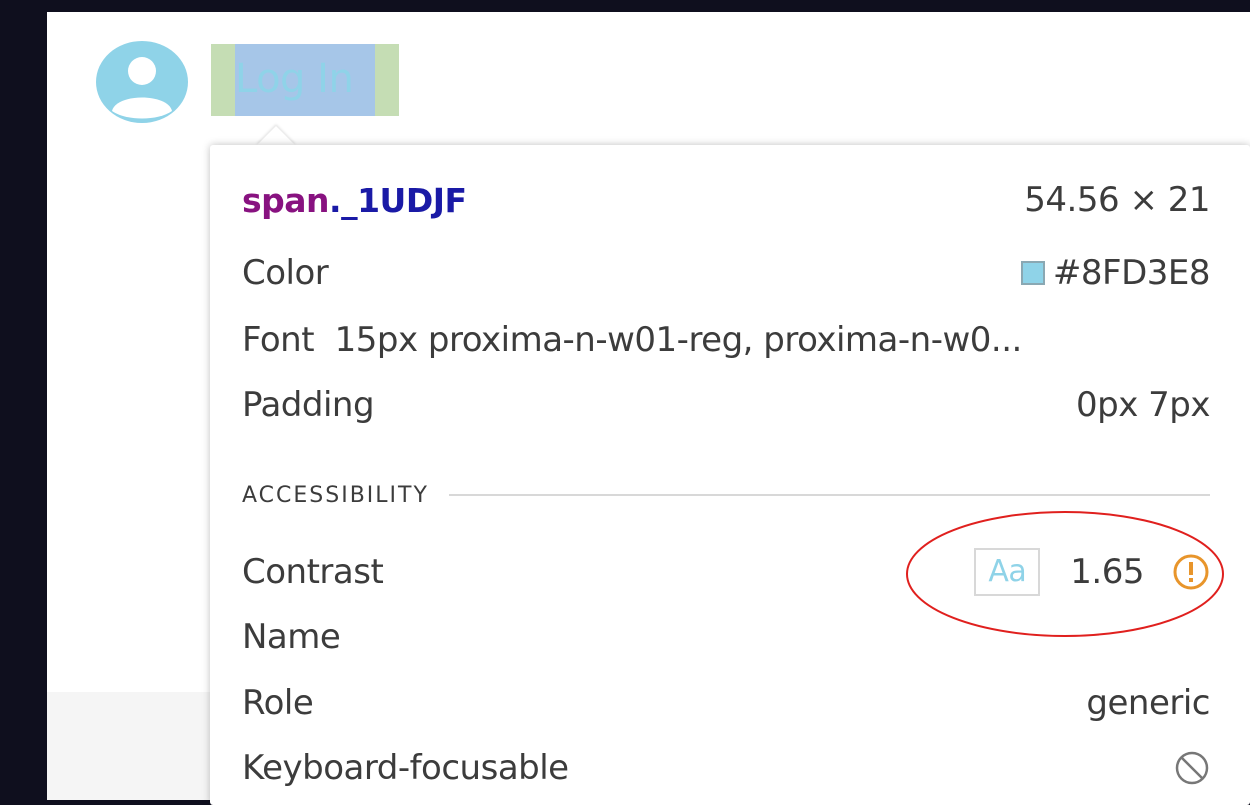 The image size is (1250, 805). Describe the element at coordinates (291, 637) in the screenshot. I see `name-label: Name` at that location.